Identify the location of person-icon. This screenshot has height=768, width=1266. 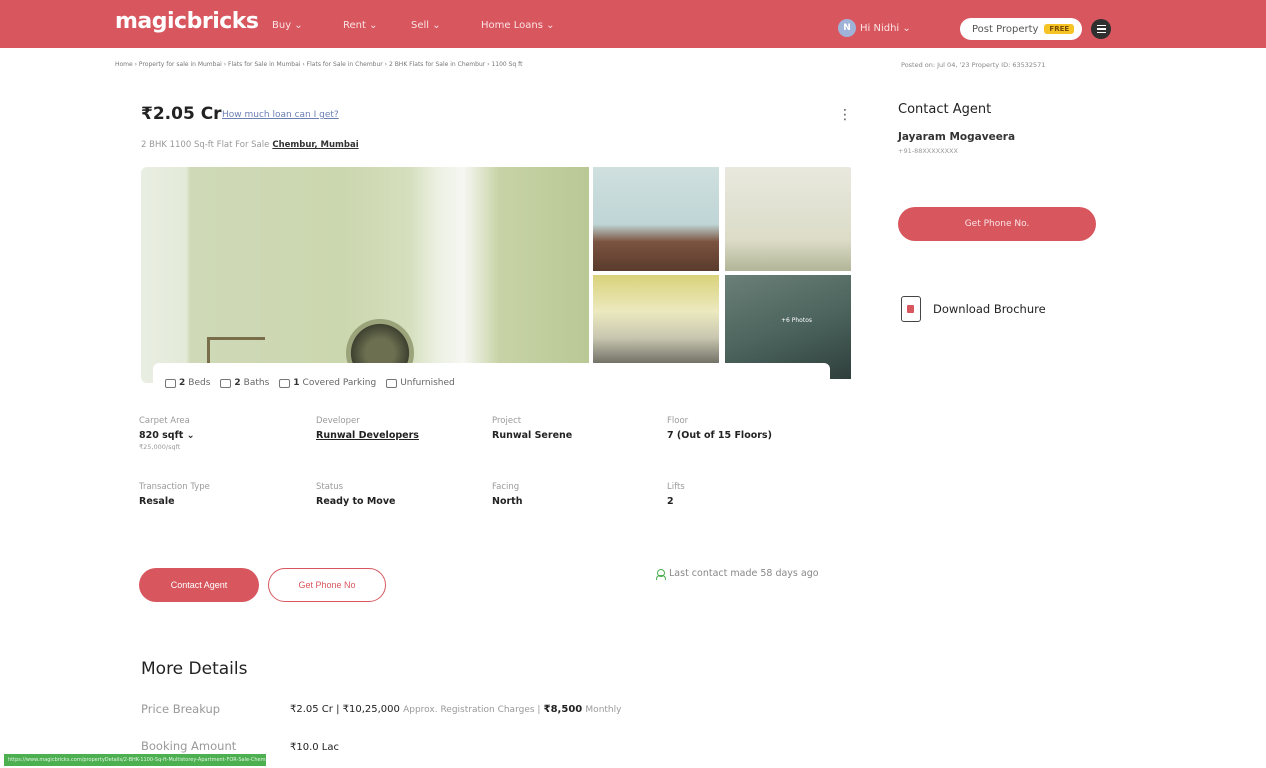
(661, 574).